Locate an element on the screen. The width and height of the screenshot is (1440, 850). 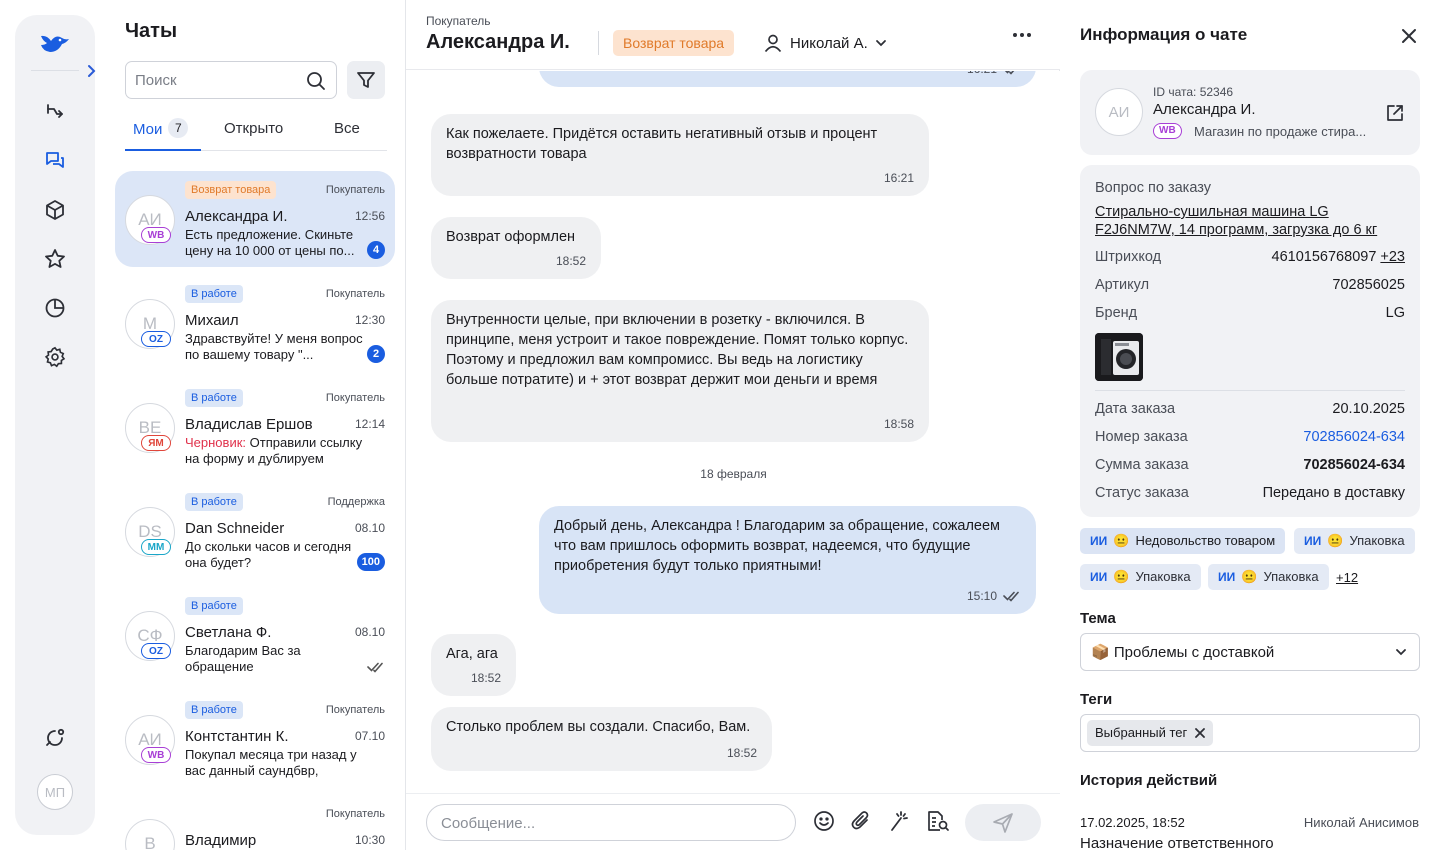
attach-icon is located at coordinates (861, 821).